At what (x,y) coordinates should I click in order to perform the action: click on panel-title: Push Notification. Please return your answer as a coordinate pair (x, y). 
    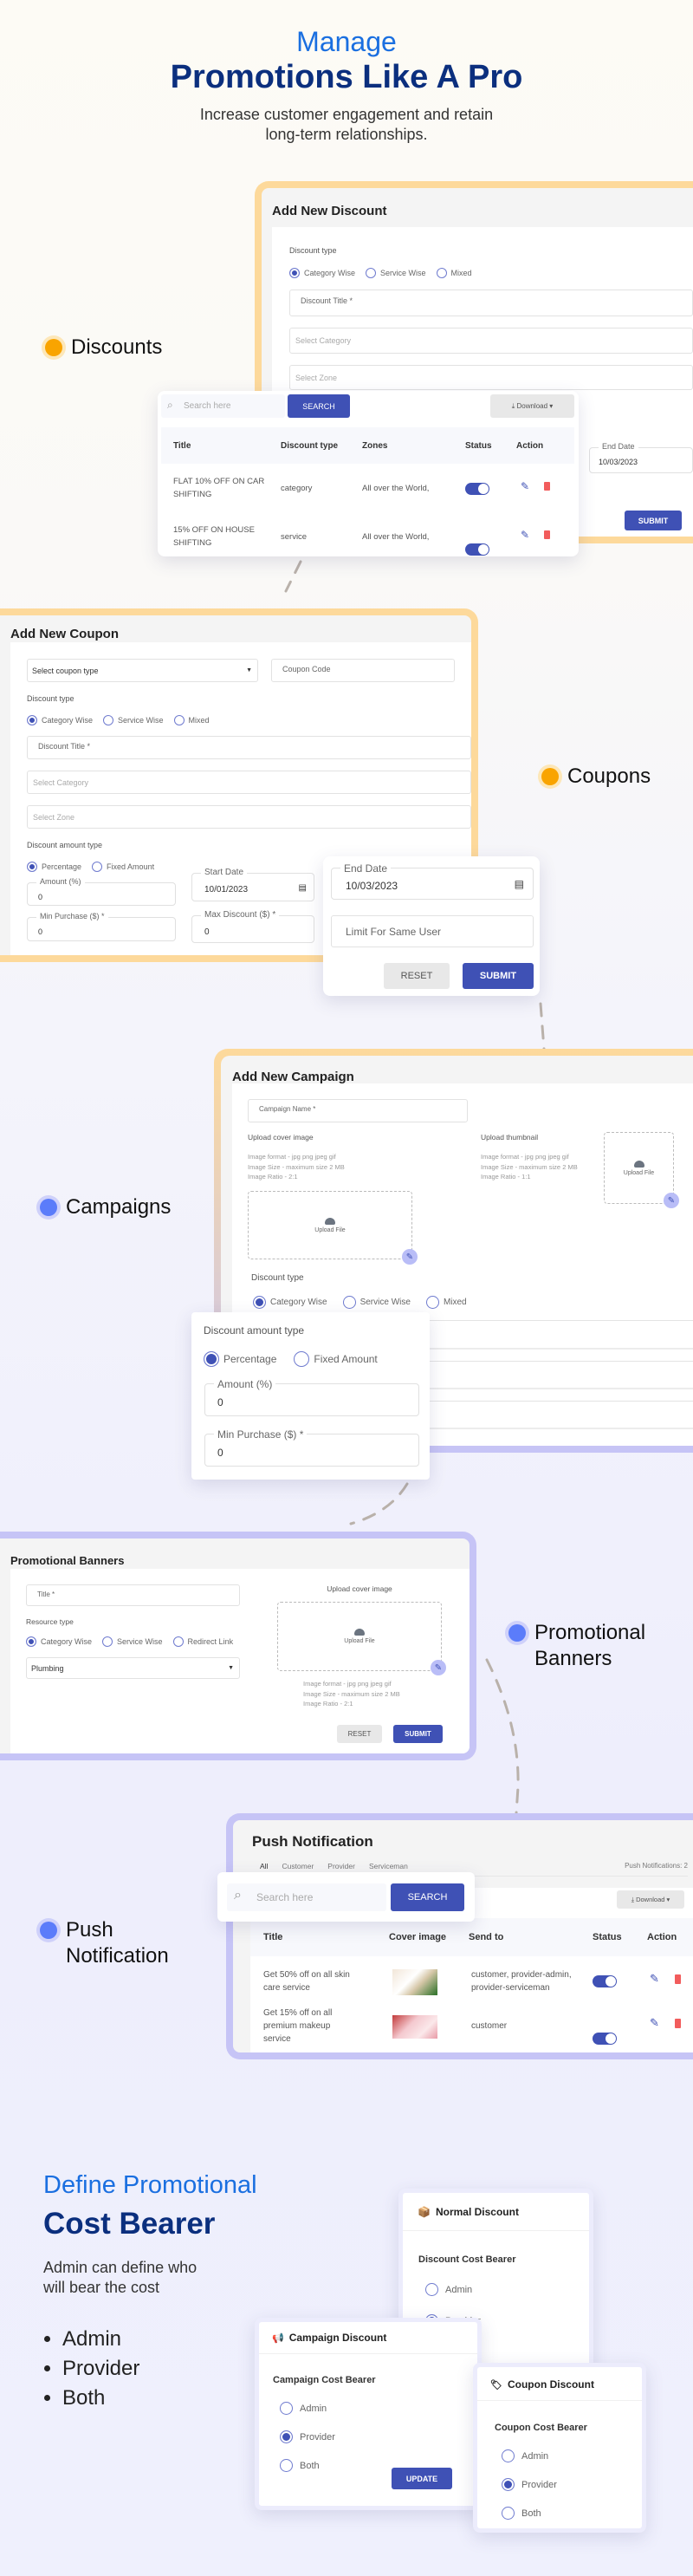
    Looking at the image, I should click on (312, 1841).